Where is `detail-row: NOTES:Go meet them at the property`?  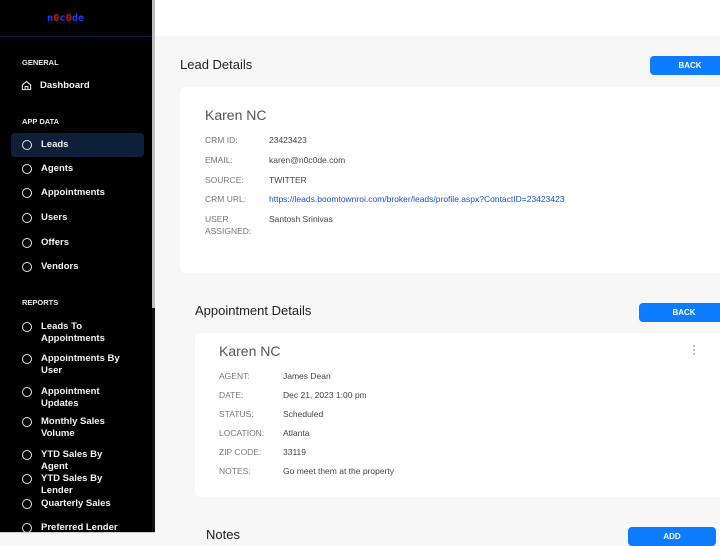 detail-row: NOTES:Go meet them at the property is located at coordinates (306, 471).